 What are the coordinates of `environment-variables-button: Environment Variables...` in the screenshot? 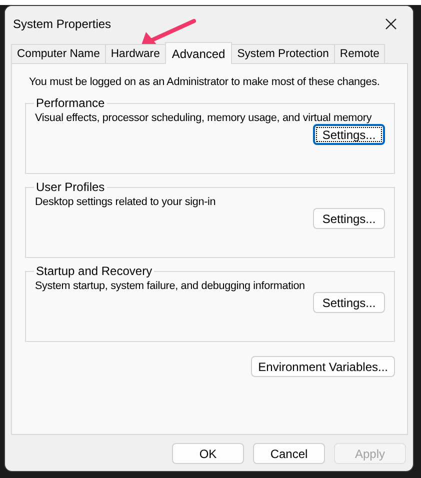 It's located at (323, 366).